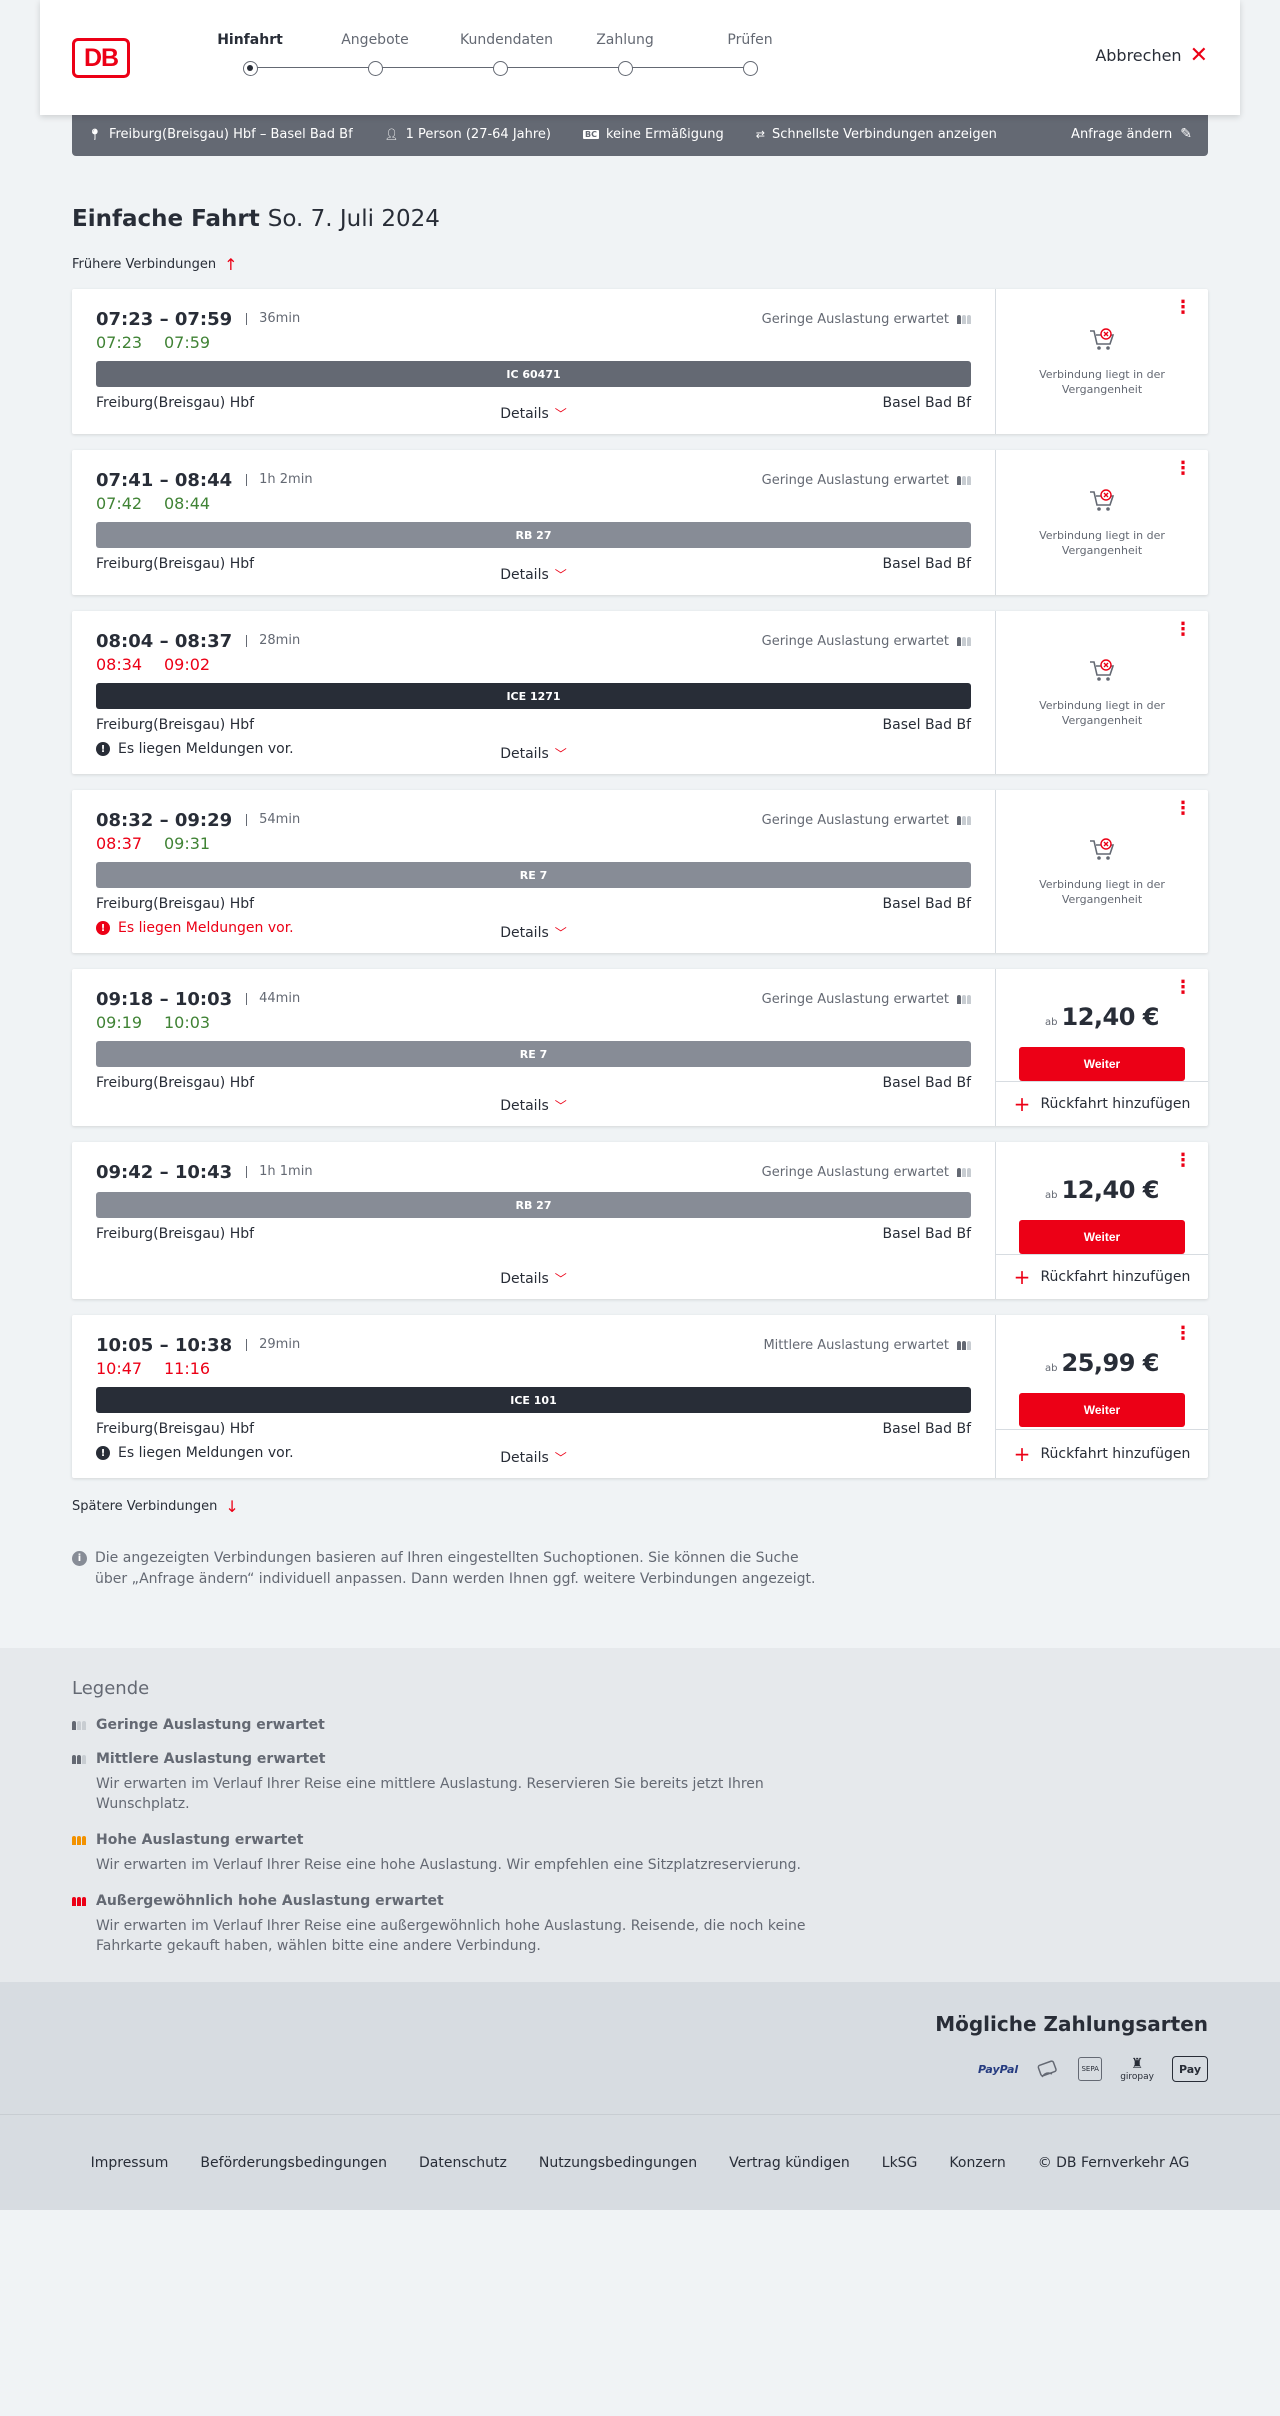 Image resolution: width=1280 pixels, height=2416 pixels. Describe the element at coordinates (95, 134) in the screenshot. I see `location-pin-icon: 📍︎` at that location.